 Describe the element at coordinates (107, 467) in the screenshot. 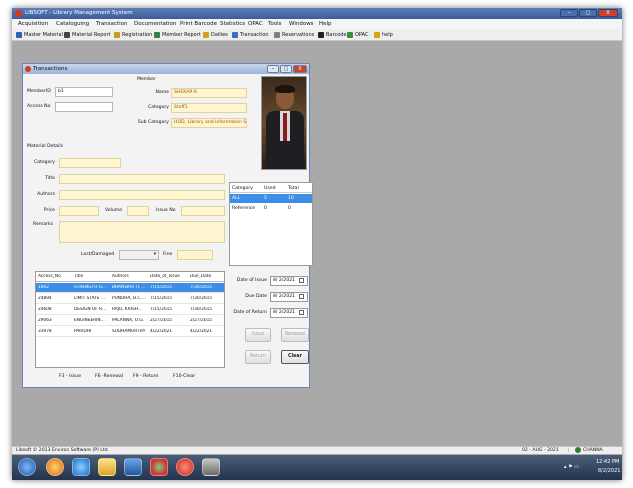

I see `folder-icon` at that location.